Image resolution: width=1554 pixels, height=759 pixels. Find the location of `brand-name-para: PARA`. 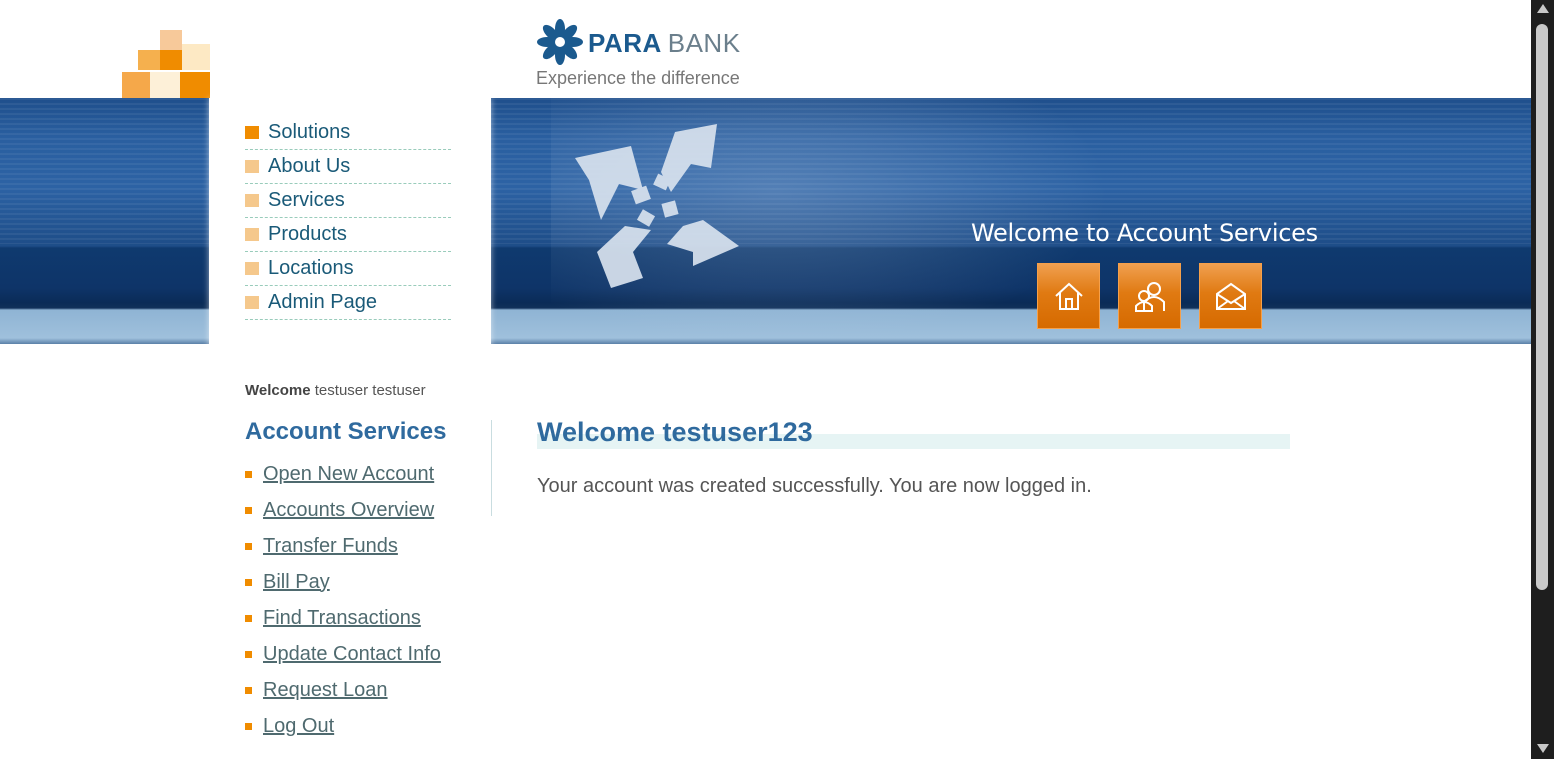

brand-name-para: PARA is located at coordinates (625, 43).